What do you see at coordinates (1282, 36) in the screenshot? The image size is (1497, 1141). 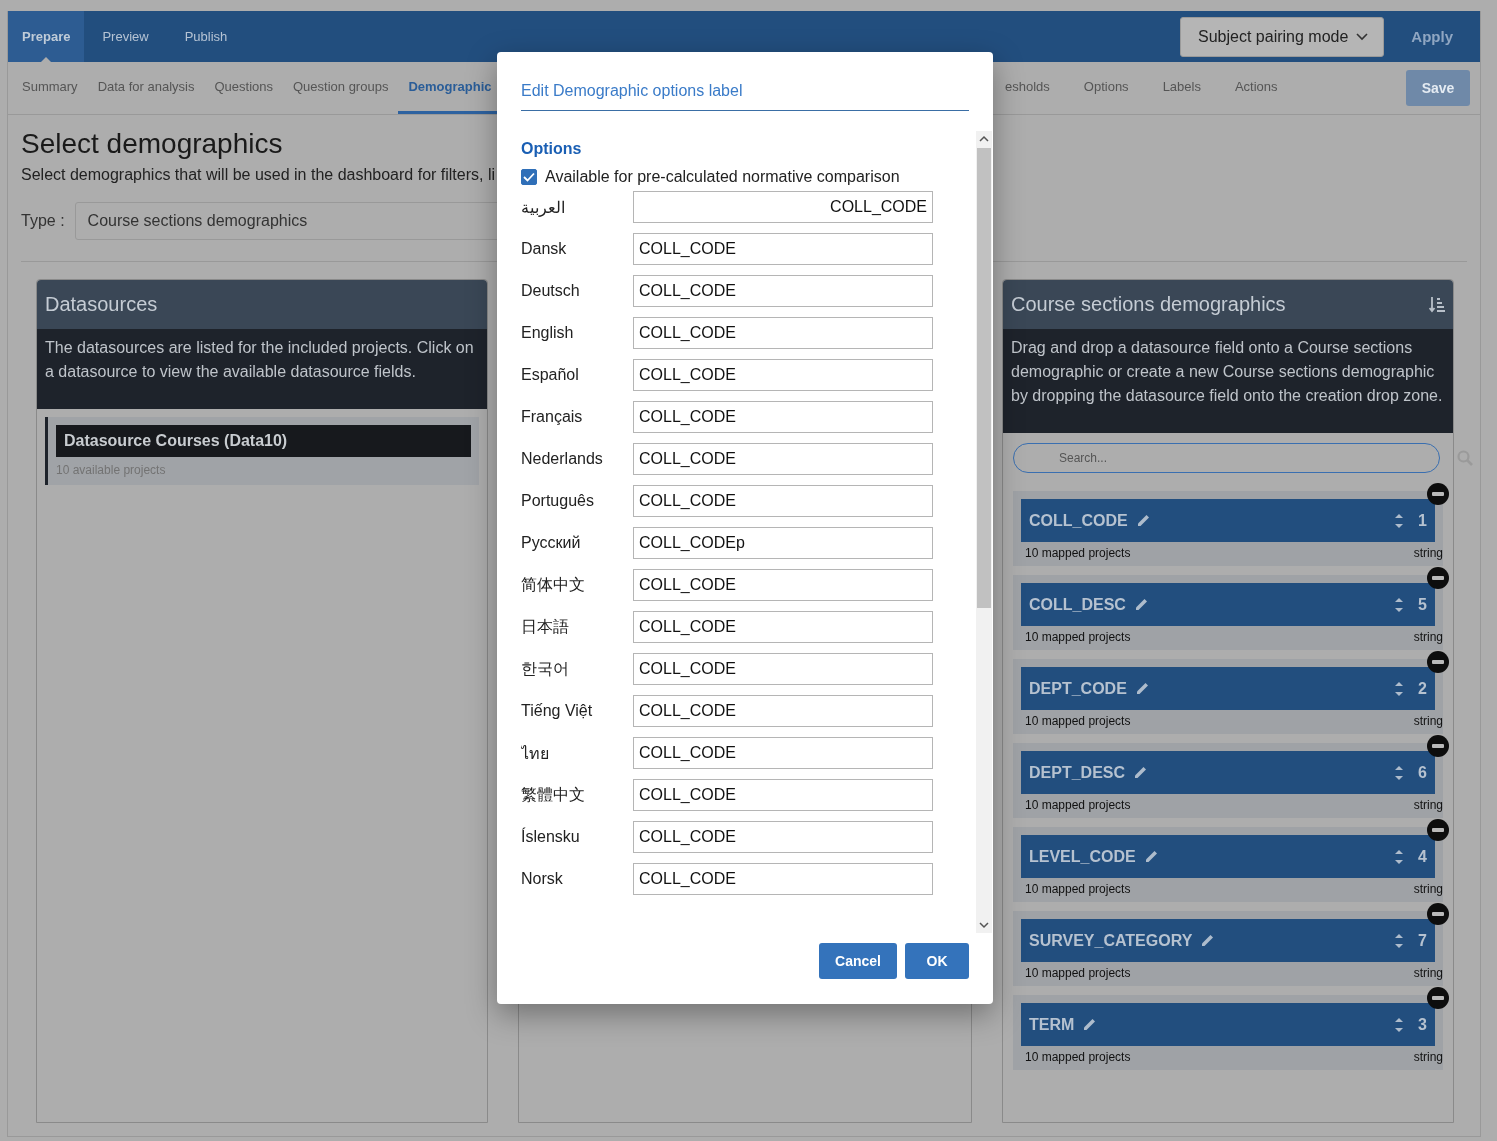 I see `mode-dropdown: Subject pairing mode` at bounding box center [1282, 36].